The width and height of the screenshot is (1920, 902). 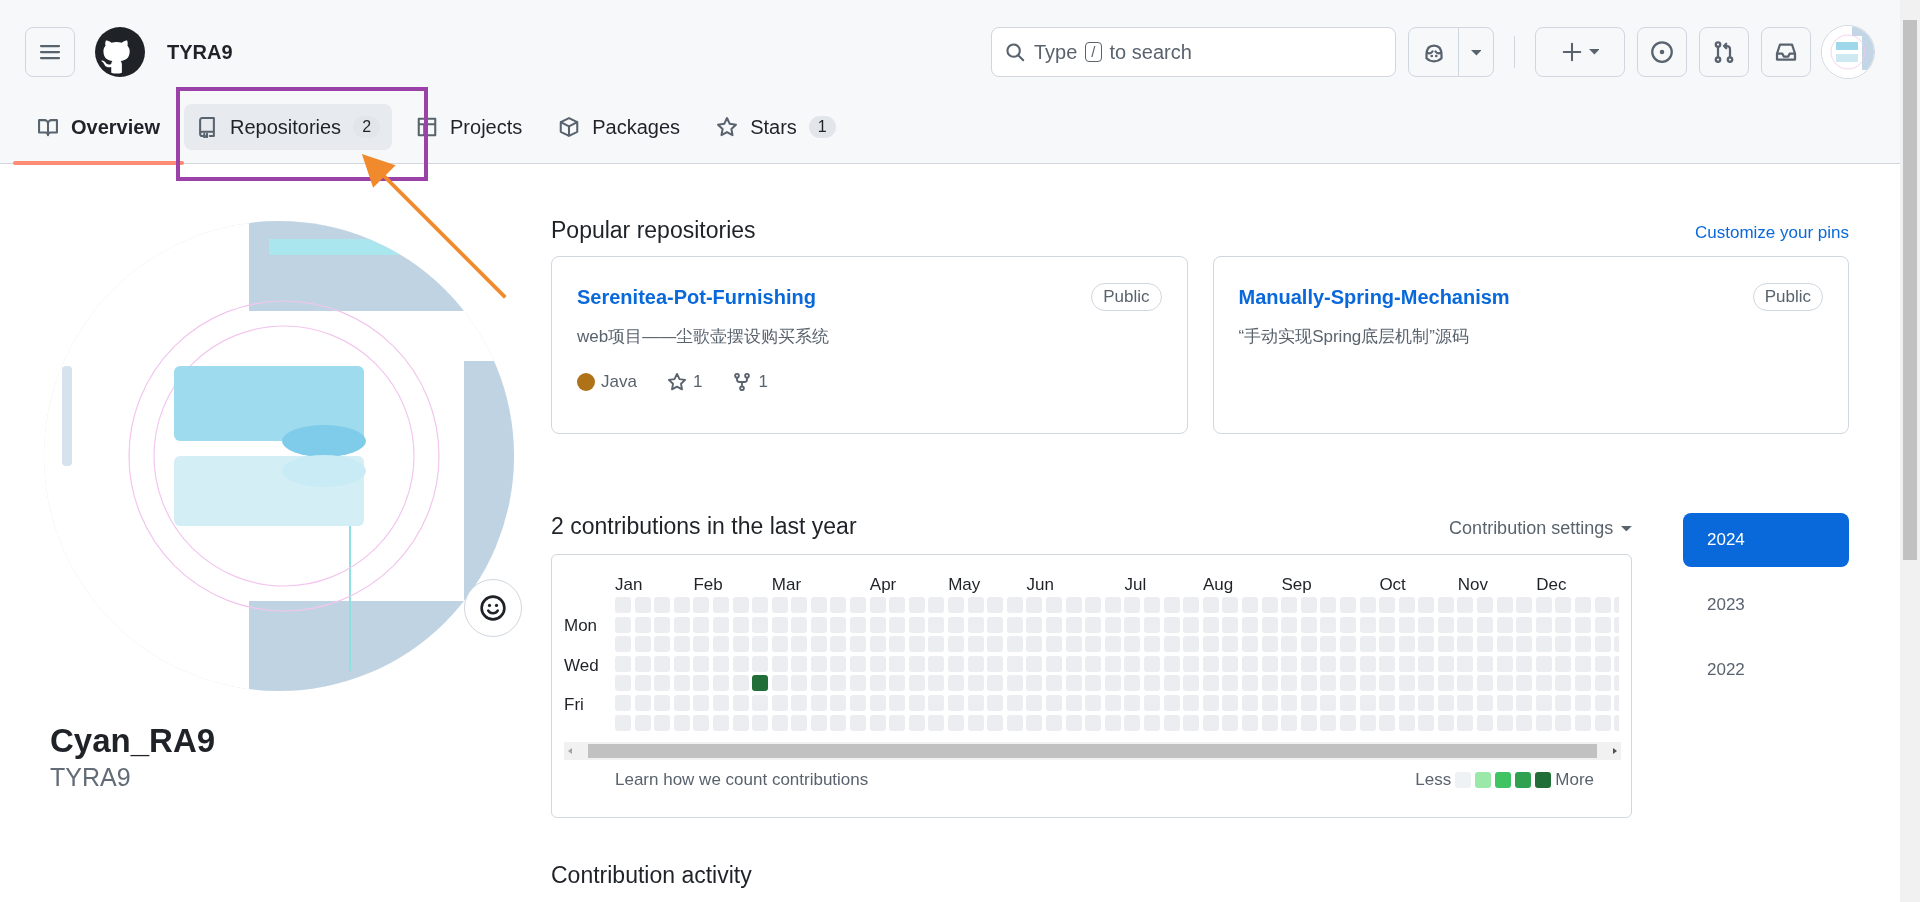 What do you see at coordinates (1772, 233) in the screenshot?
I see `customize-pins-link: Customize your pins` at bounding box center [1772, 233].